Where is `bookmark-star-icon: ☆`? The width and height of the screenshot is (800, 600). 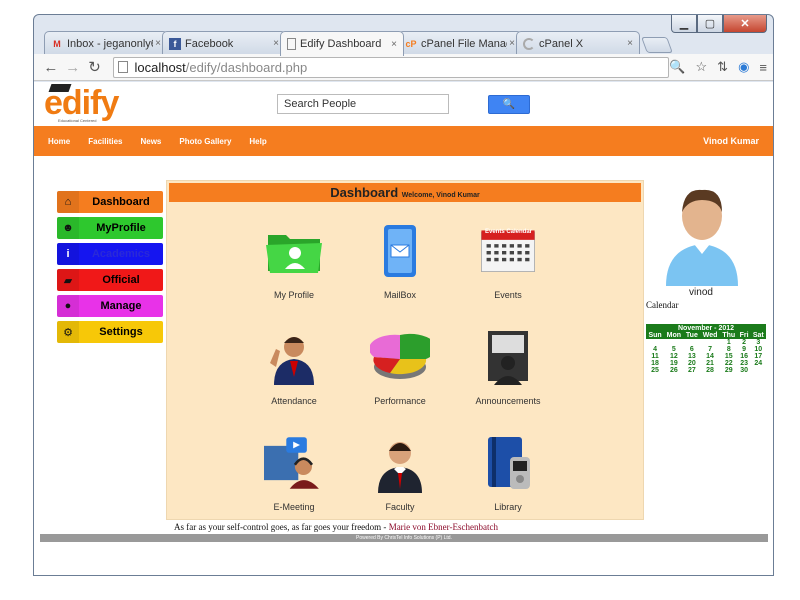
bookmark-star-icon: ☆ is located at coordinates (702, 67).